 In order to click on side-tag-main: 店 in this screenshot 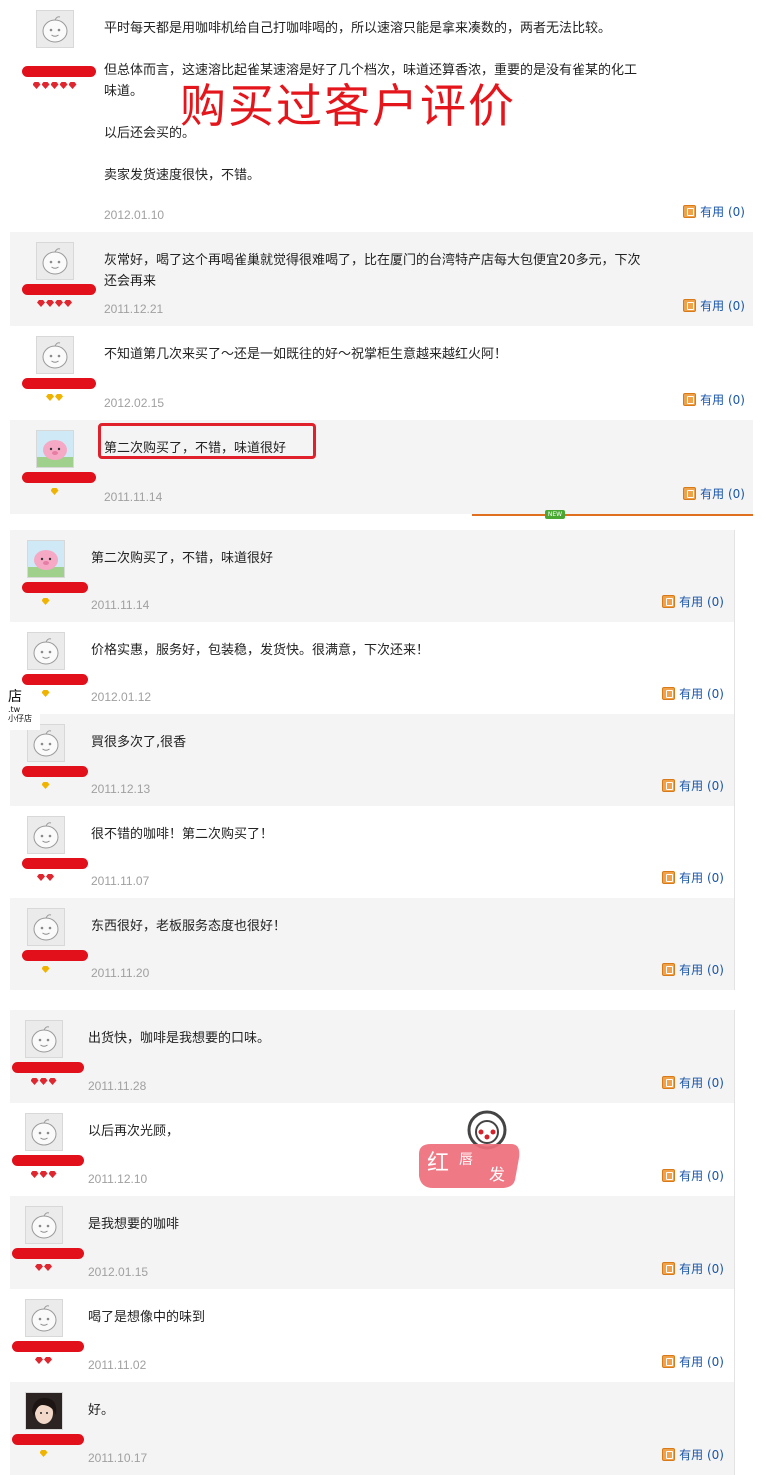, I will do `click(15, 697)`.